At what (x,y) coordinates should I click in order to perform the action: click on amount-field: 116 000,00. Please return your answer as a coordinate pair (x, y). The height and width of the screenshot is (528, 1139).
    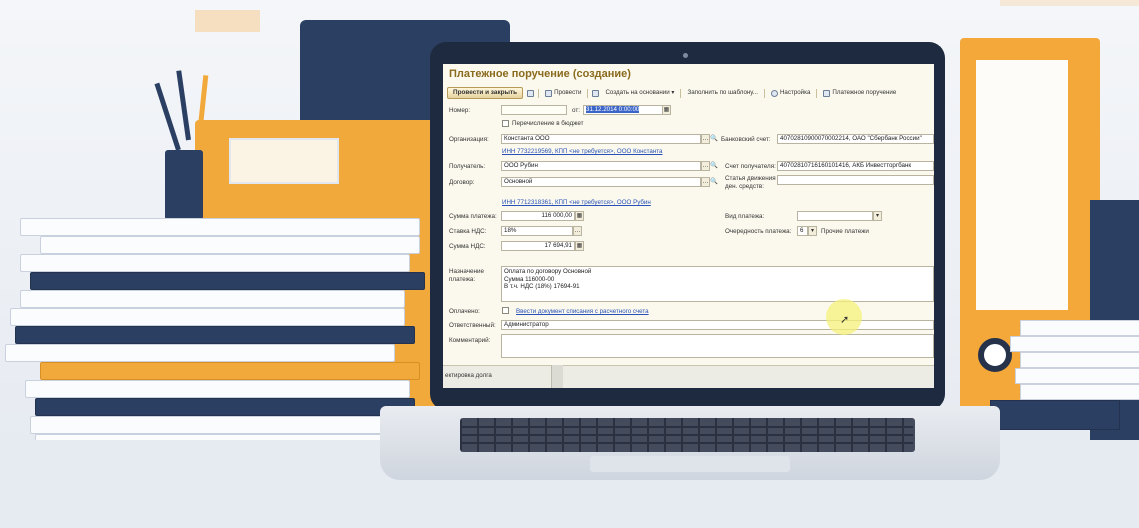
    Looking at the image, I should click on (538, 216).